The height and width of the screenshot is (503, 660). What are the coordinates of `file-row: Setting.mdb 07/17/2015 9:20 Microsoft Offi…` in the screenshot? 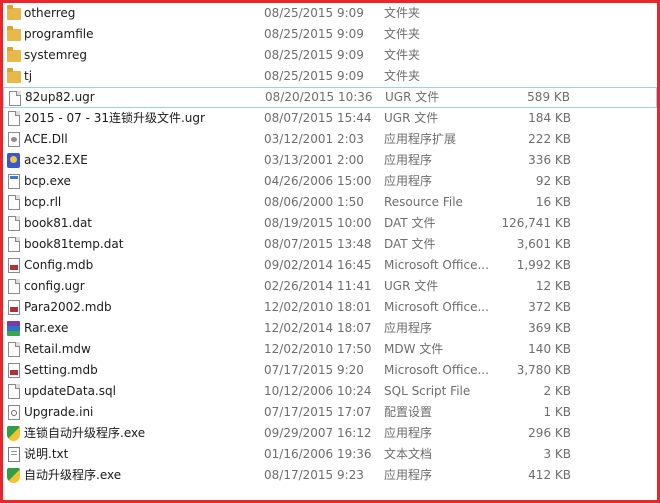 It's located at (330, 370).